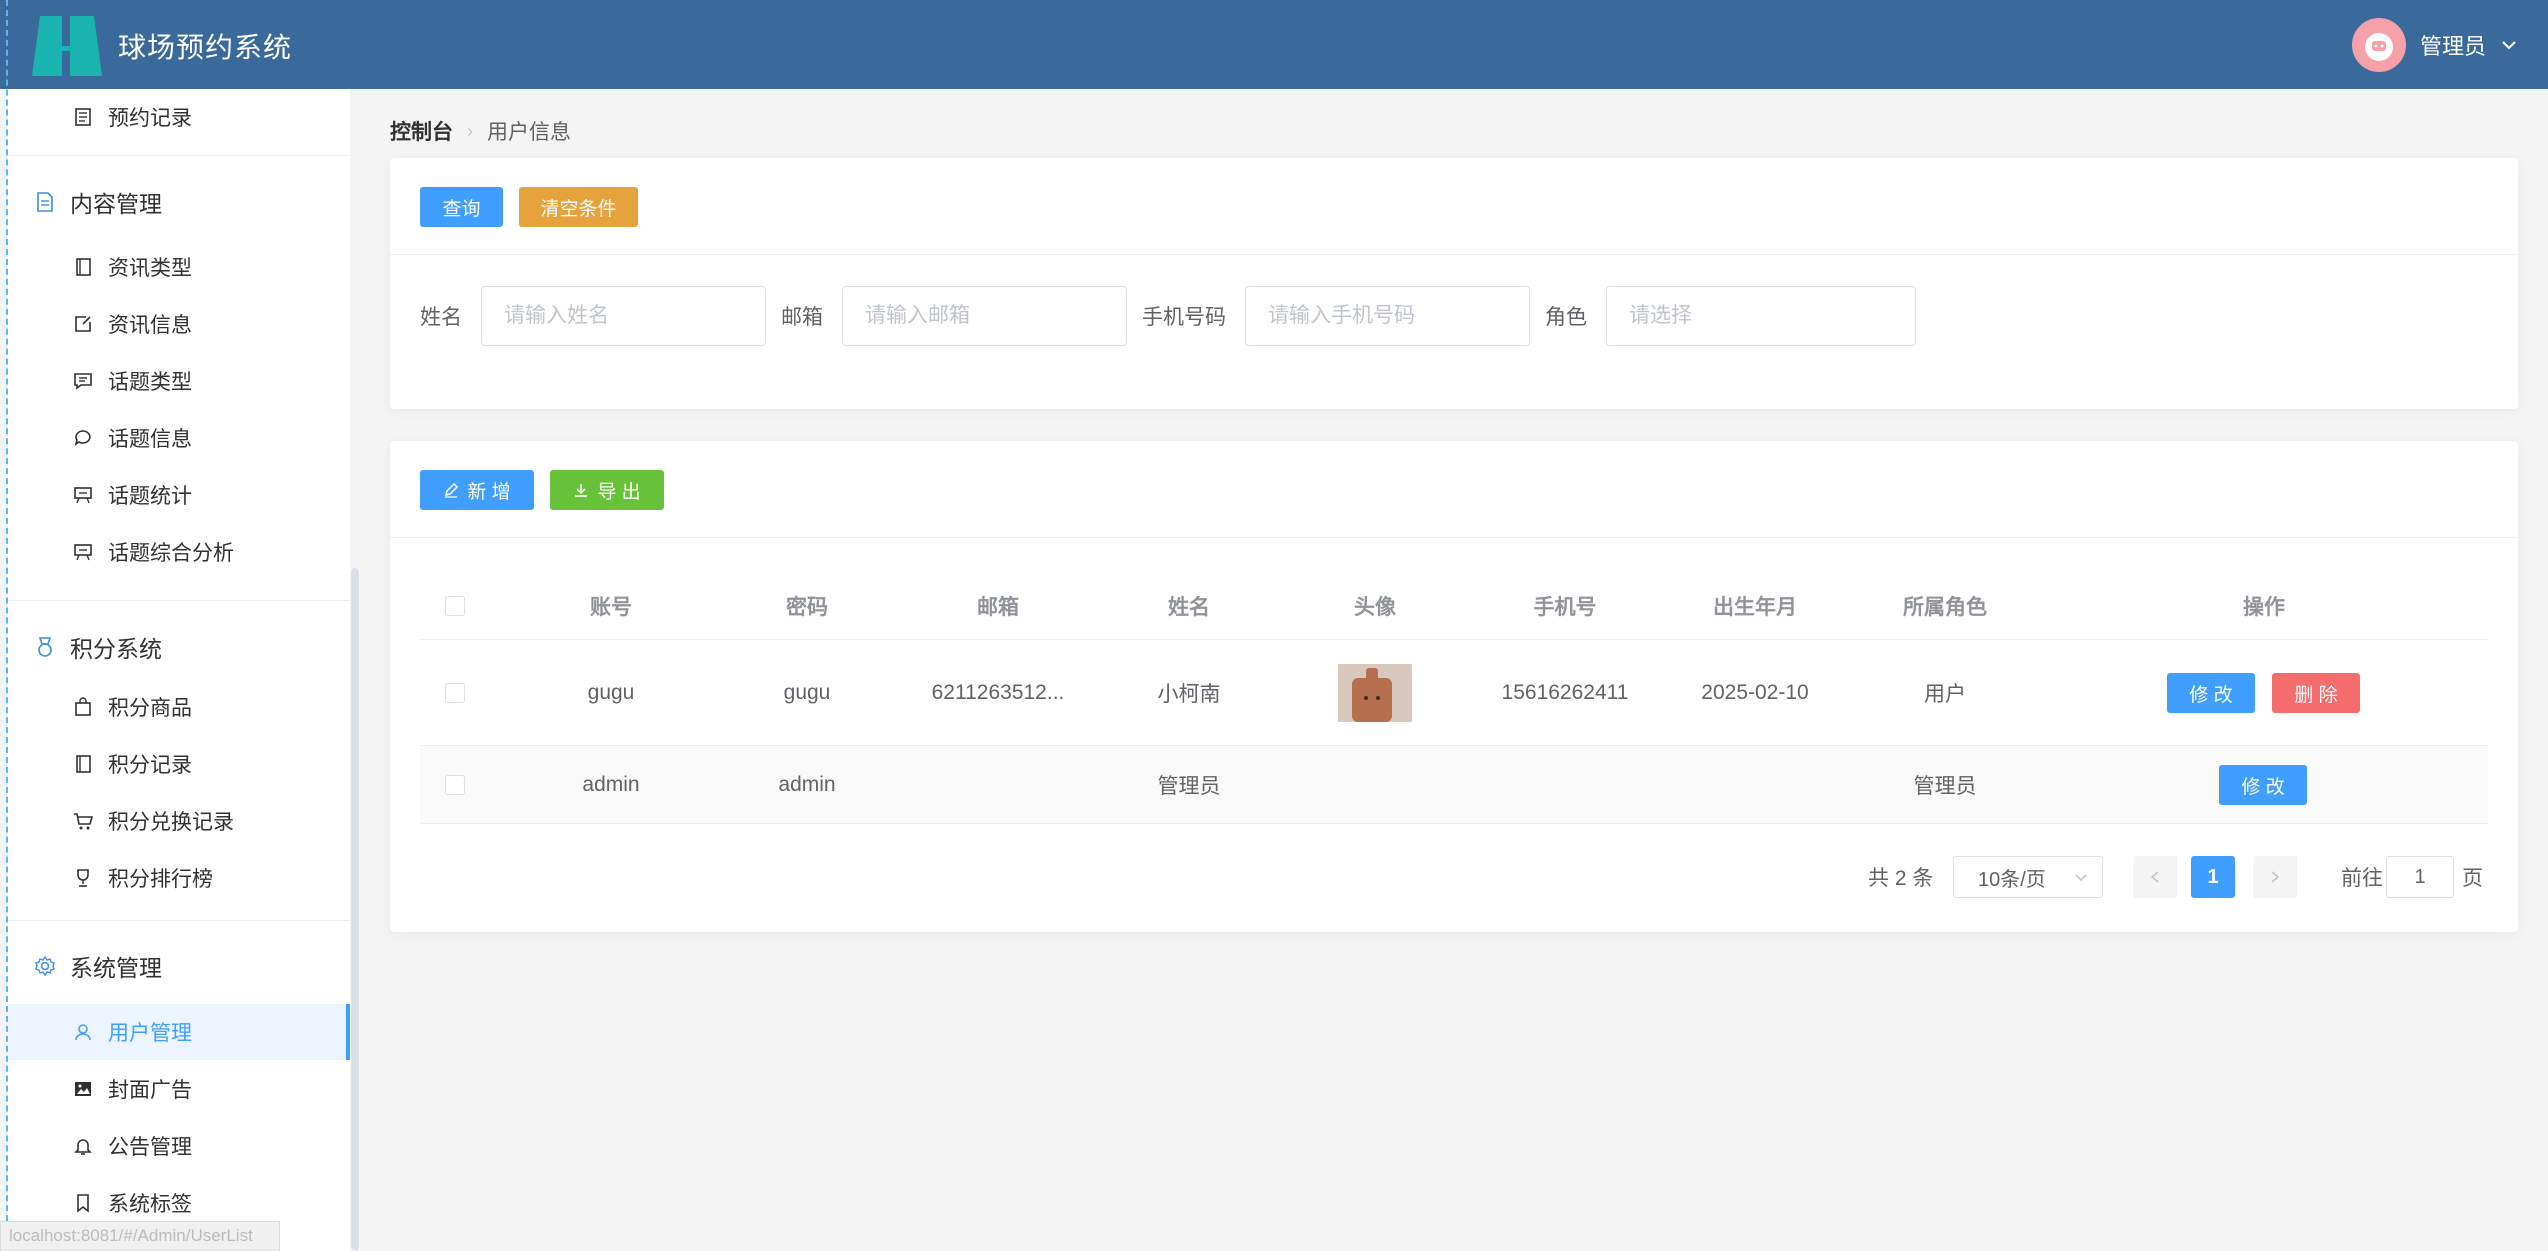  I want to click on export-button: 导 出, so click(607, 490).